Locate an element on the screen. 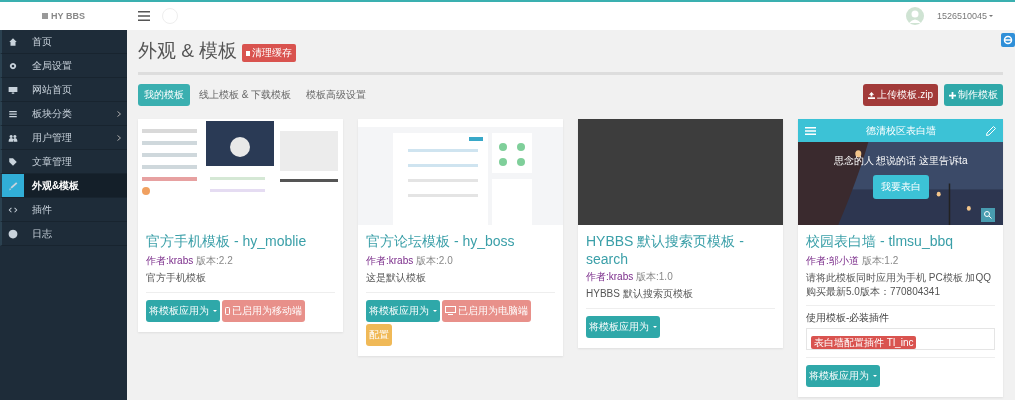  upload-icon is located at coordinates (872, 95).